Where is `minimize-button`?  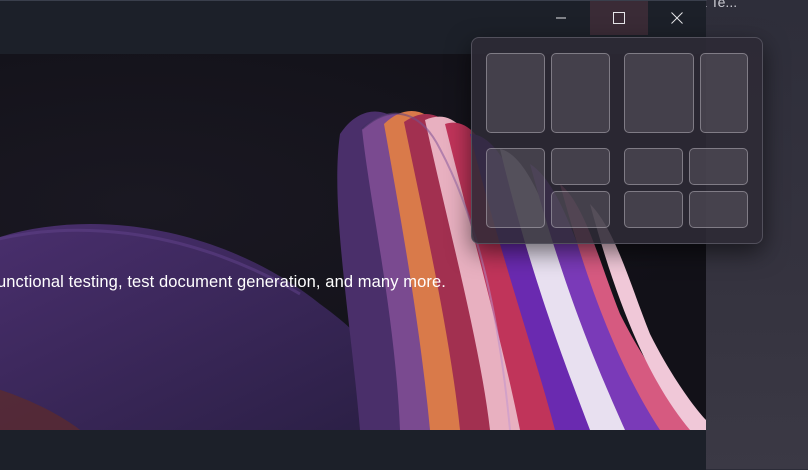
minimize-button is located at coordinates (561, 18).